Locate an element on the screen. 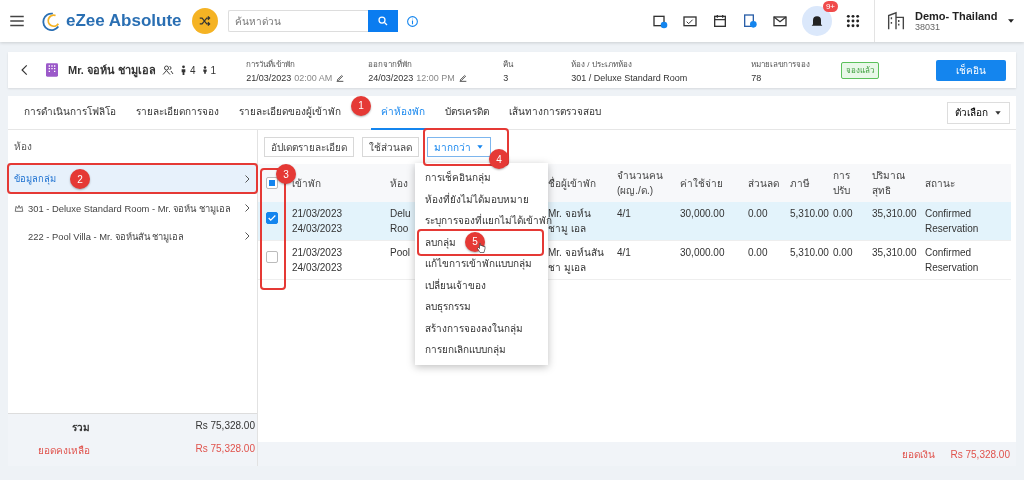  tab: บัตรเครดิต is located at coordinates (467, 112).